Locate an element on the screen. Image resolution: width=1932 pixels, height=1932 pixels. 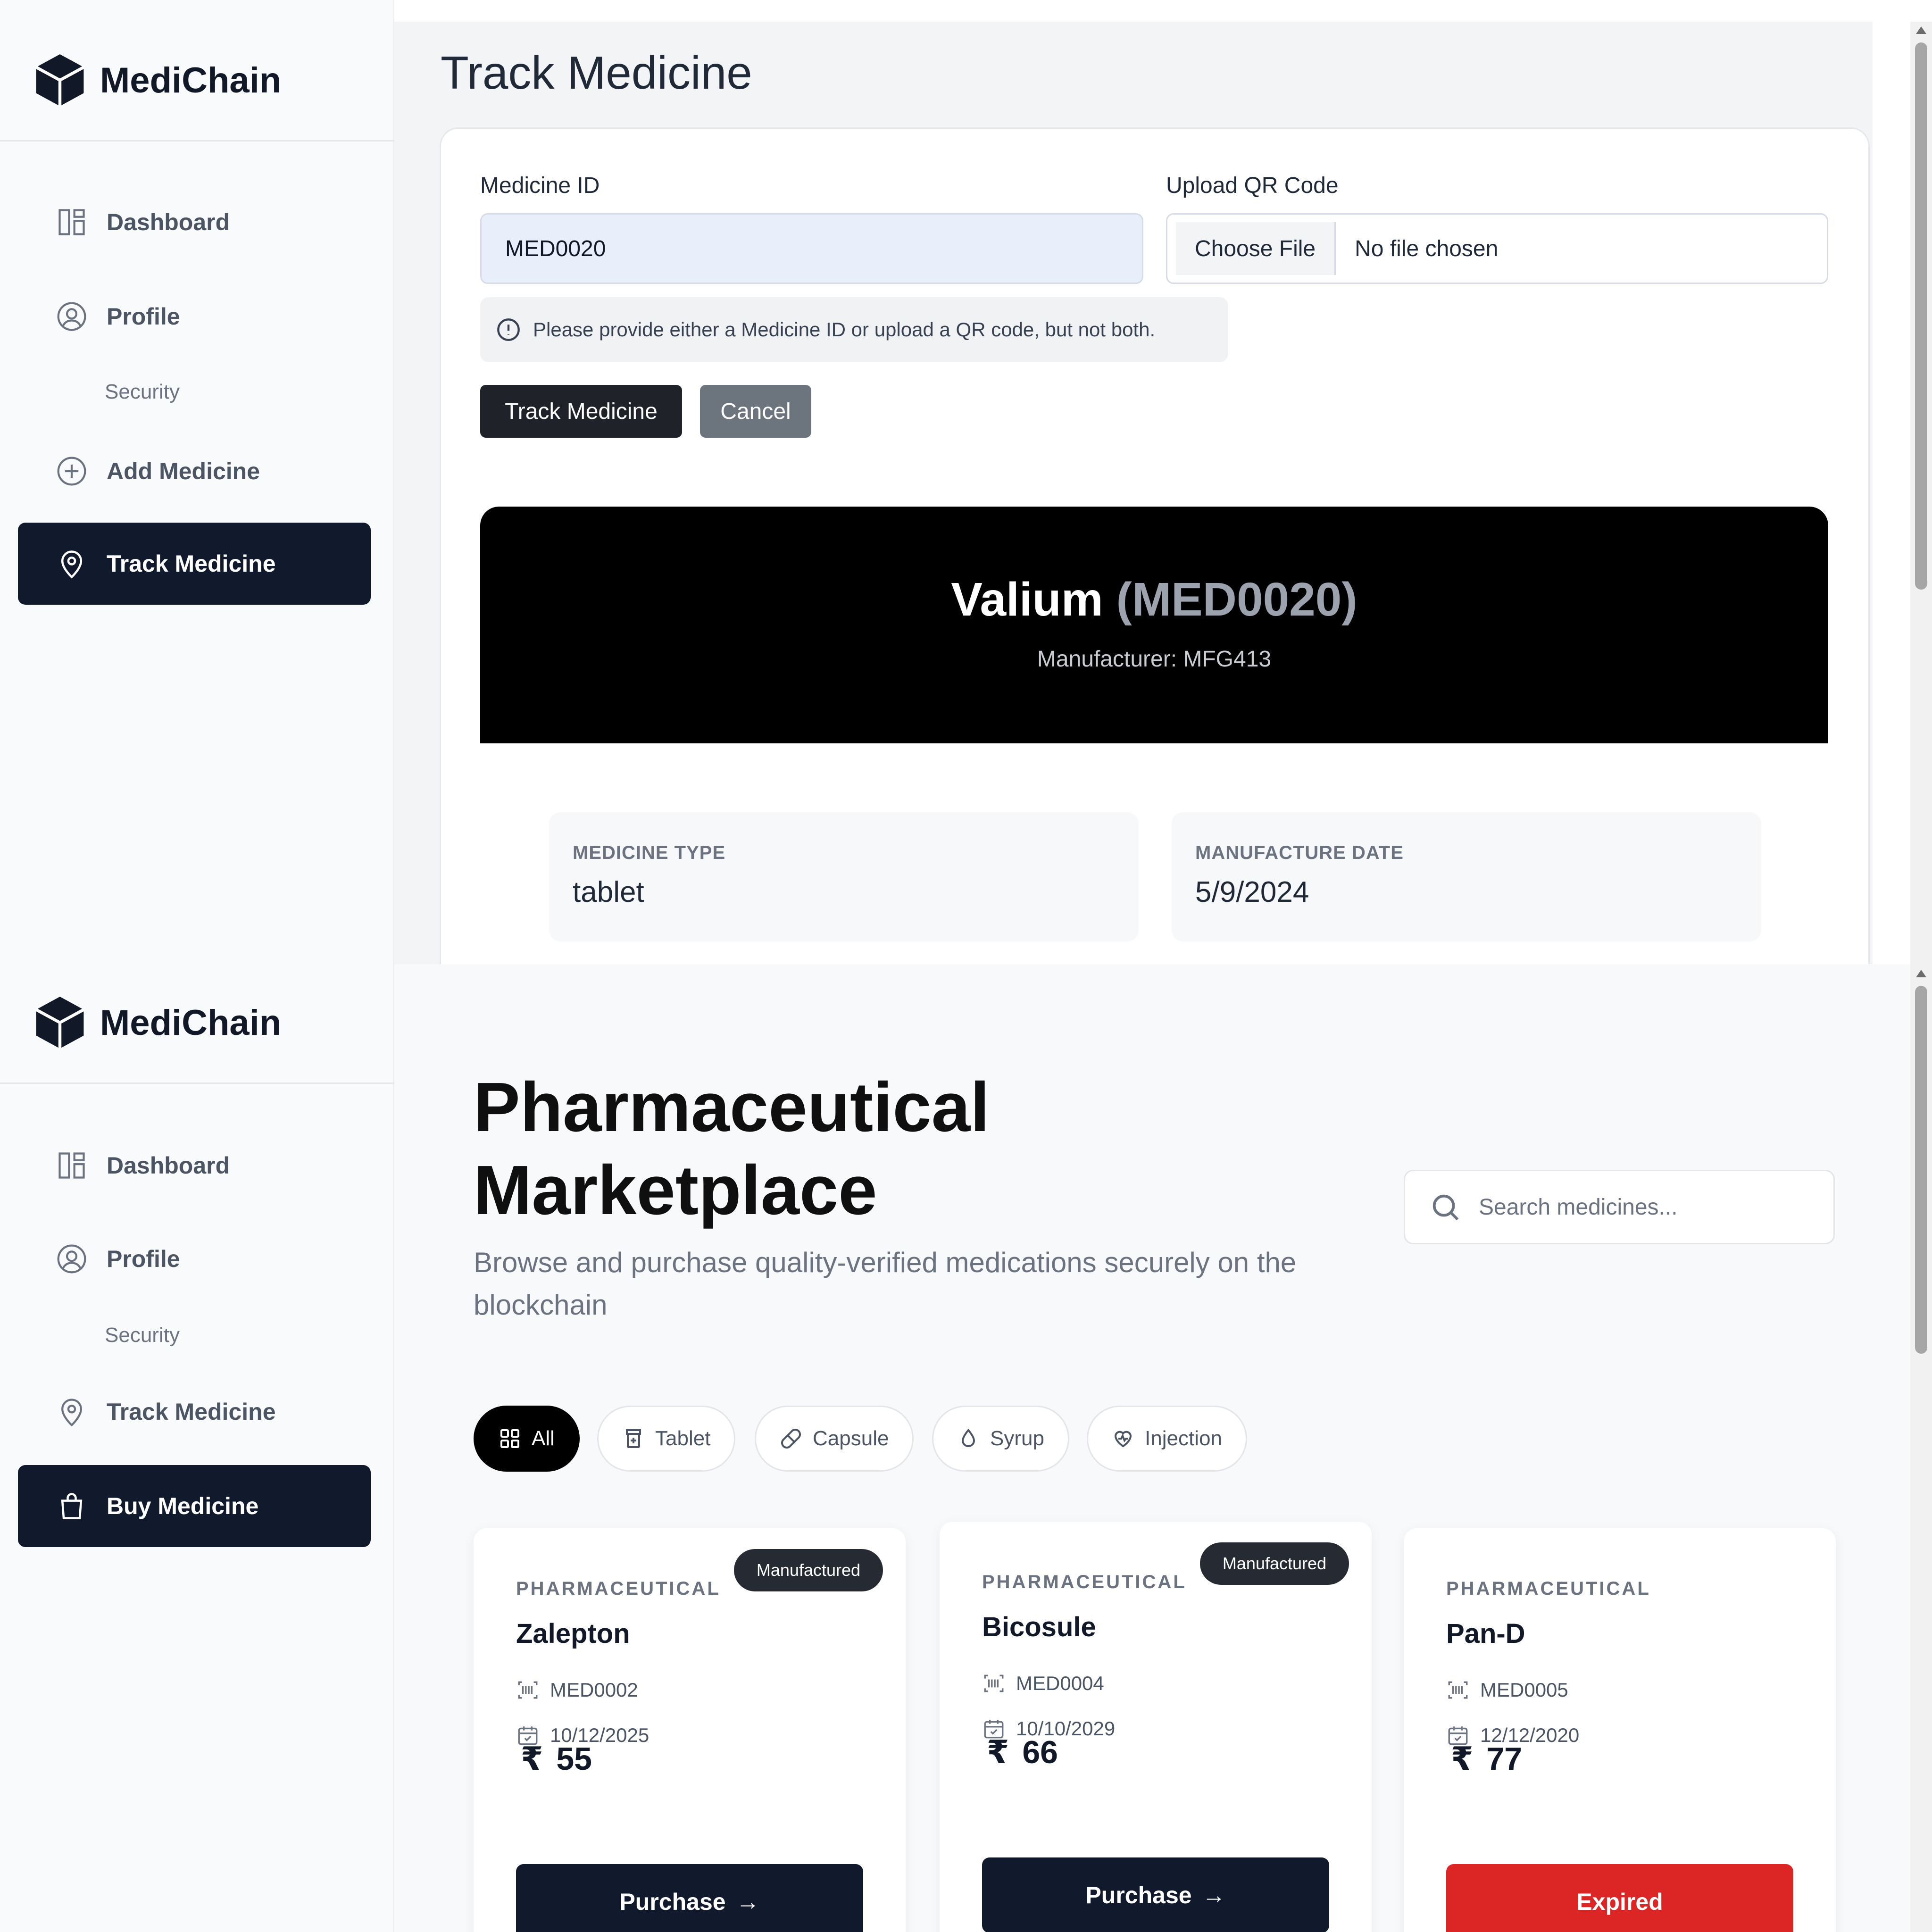
medicine-id-input is located at coordinates (812, 249).